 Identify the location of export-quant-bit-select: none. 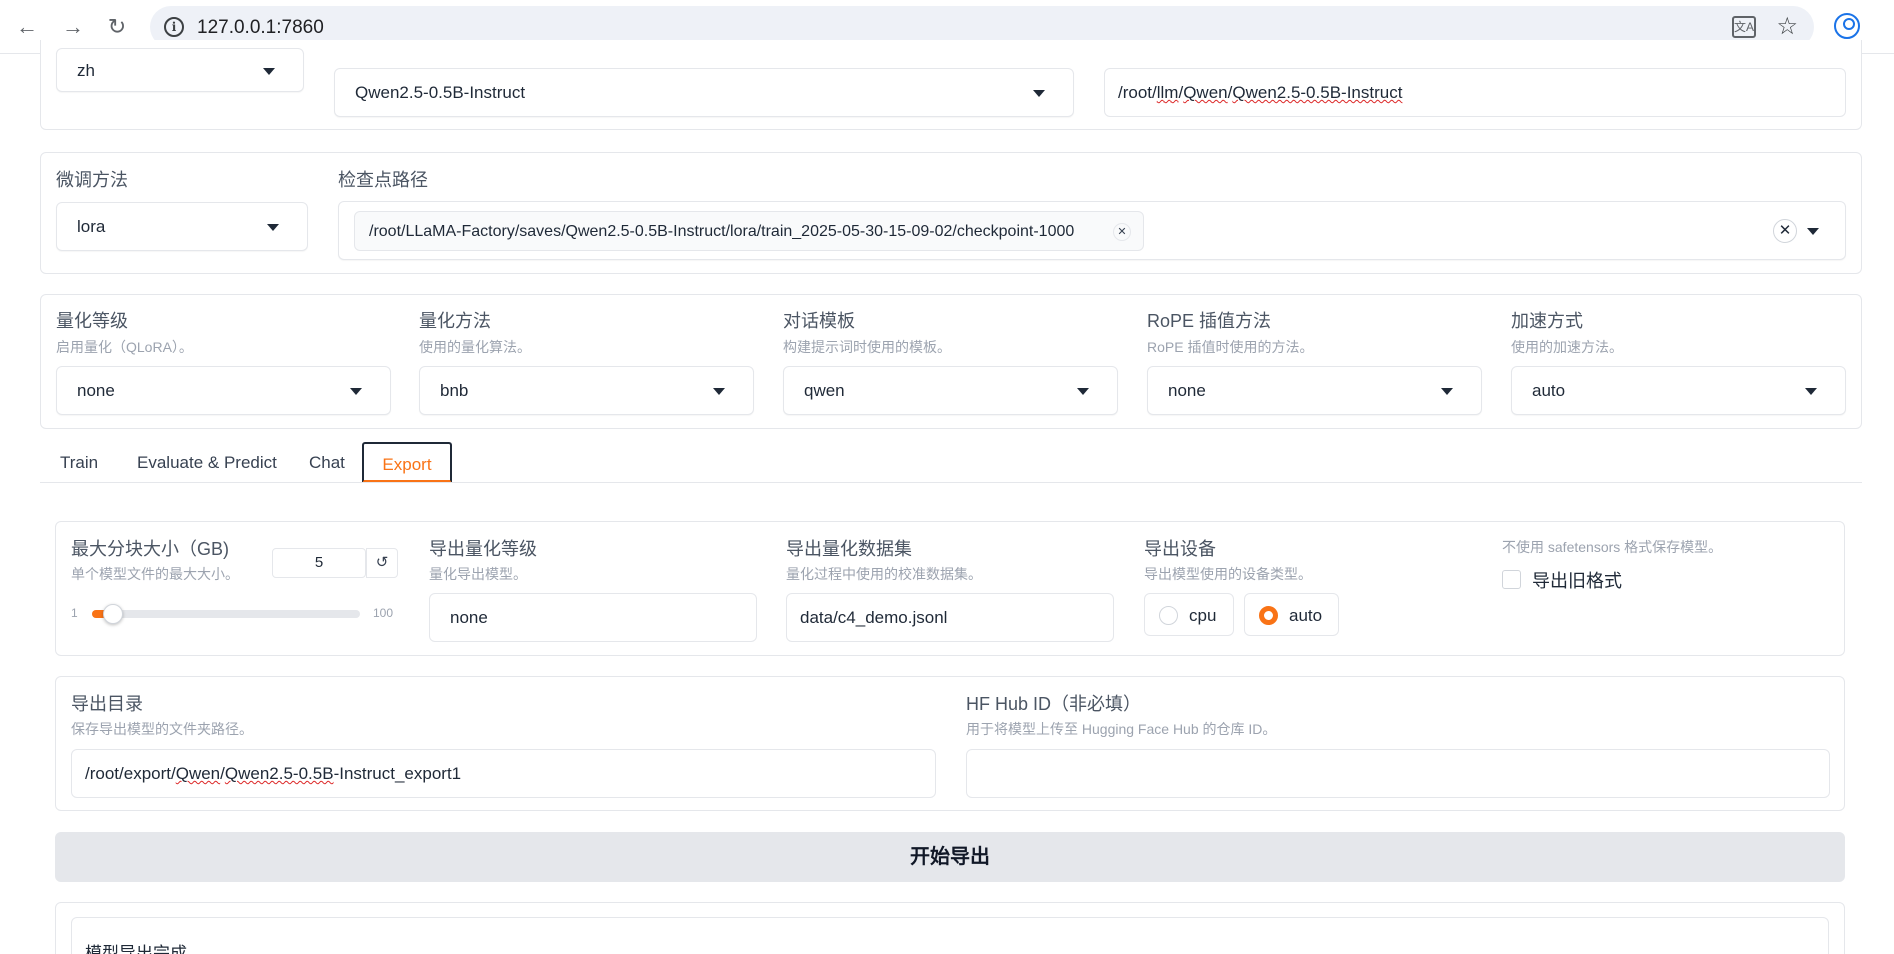
(593, 617).